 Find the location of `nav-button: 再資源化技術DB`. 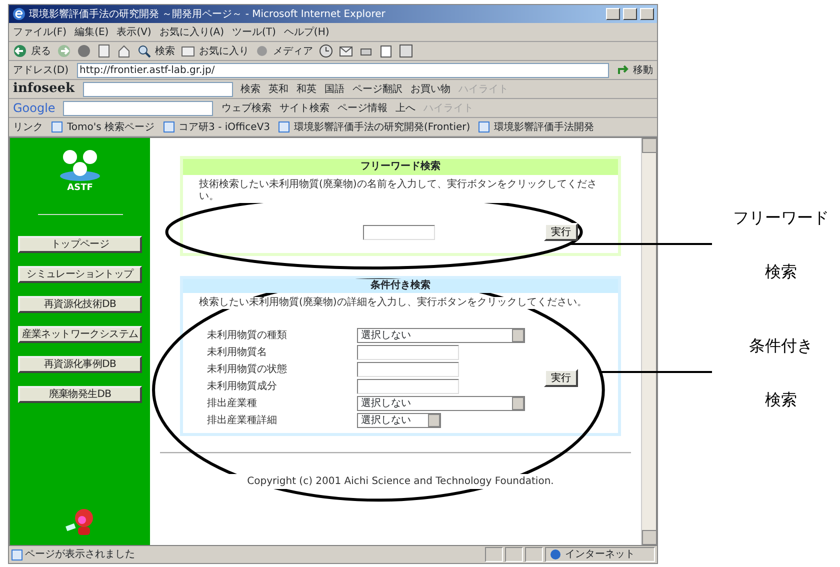

nav-button: 再資源化技術DB is located at coordinates (80, 304).